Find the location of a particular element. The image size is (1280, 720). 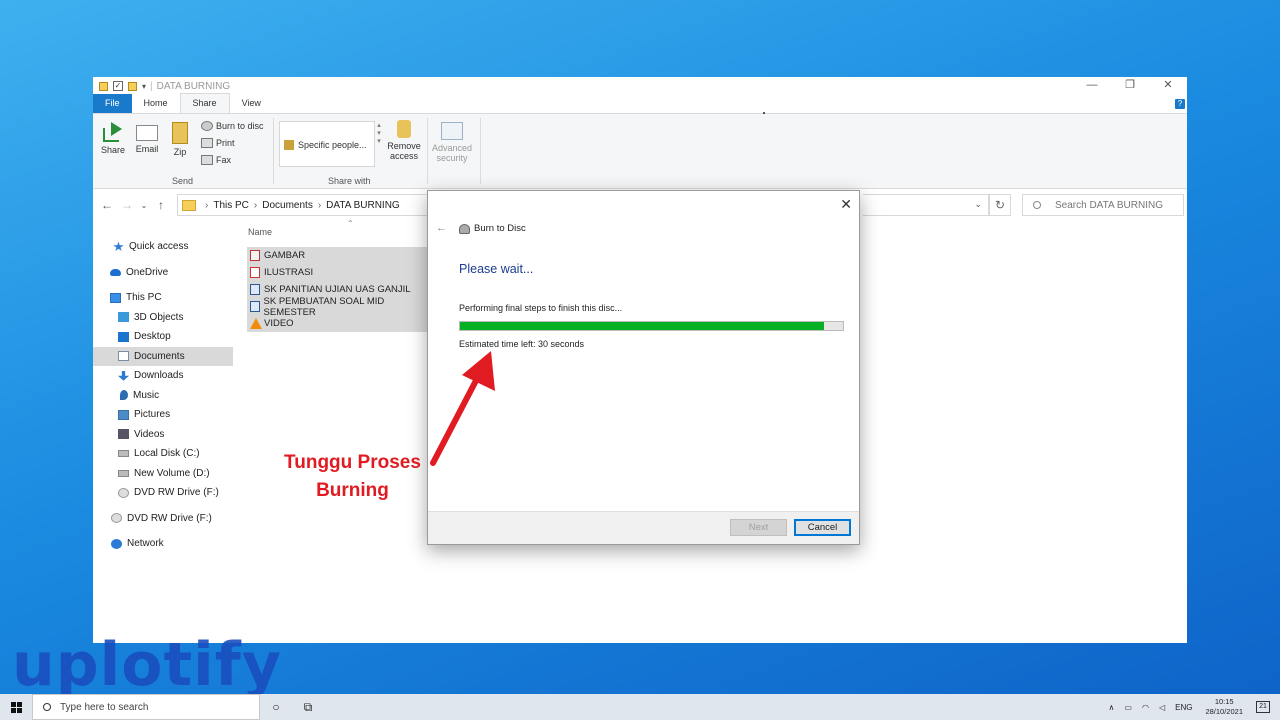

group-divider is located at coordinates (427, 151).